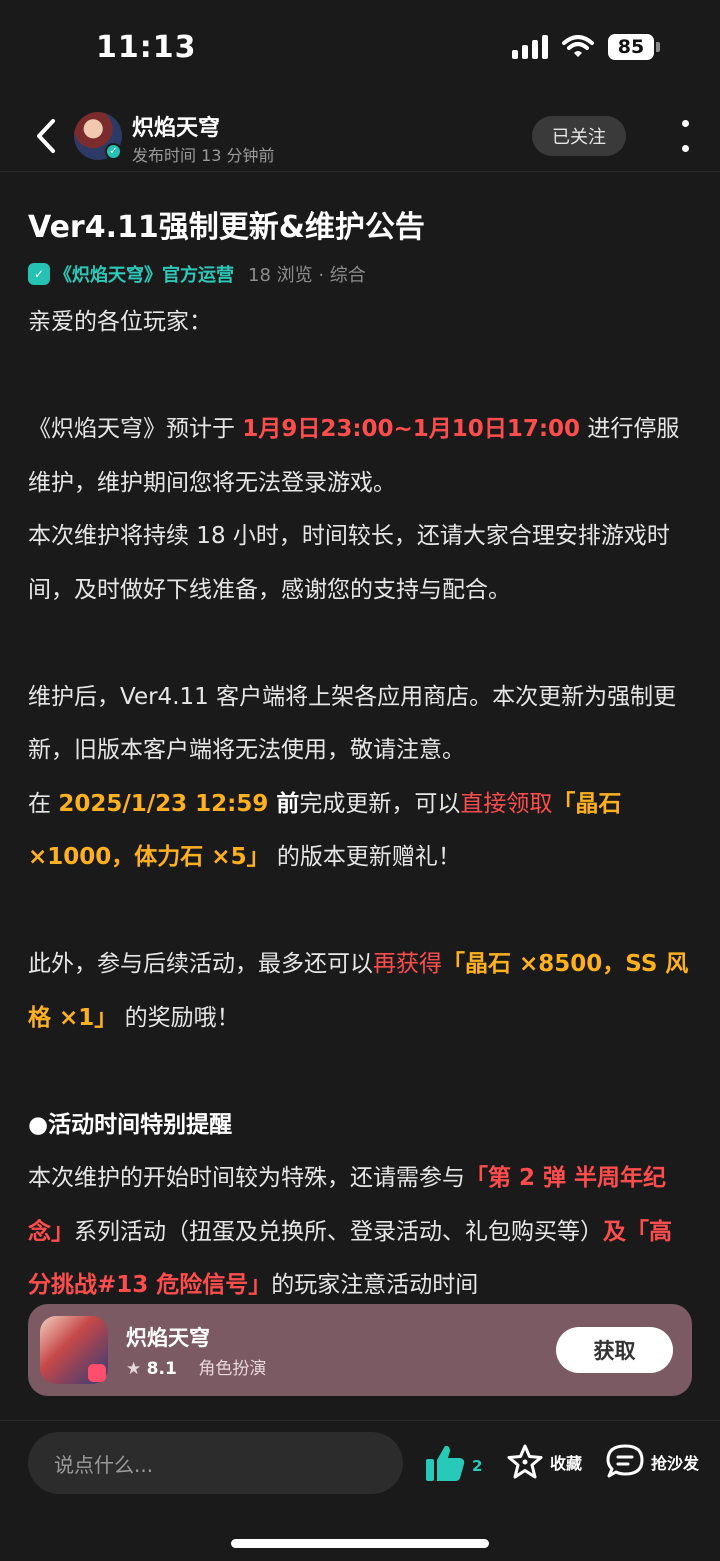 The height and width of the screenshot is (1561, 720). I want to click on more-options-icon, so click(685, 136).